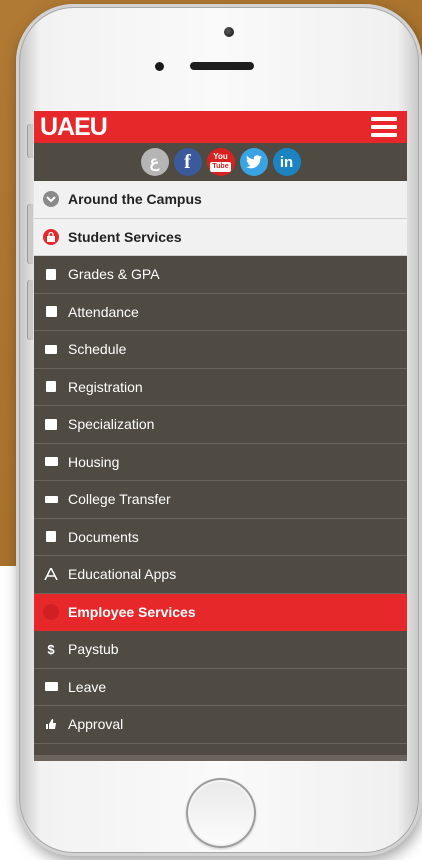 This screenshot has width=422, height=860. What do you see at coordinates (30, 141) in the screenshot?
I see `mute-switch` at bounding box center [30, 141].